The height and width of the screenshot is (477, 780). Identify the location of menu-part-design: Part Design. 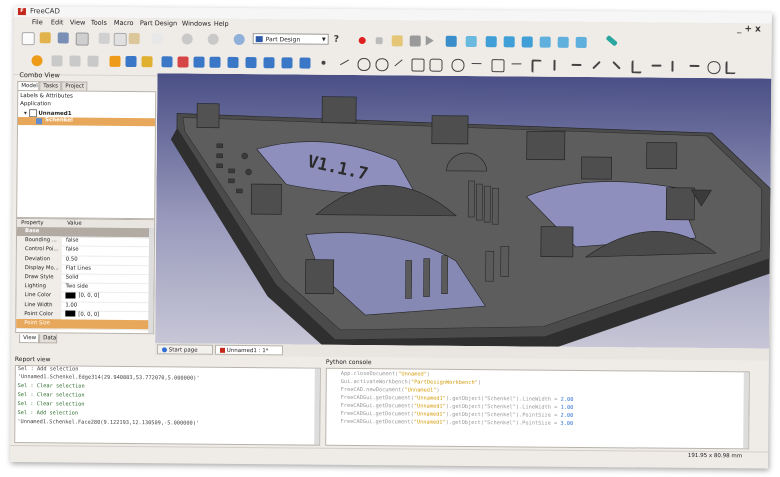
(158, 23).